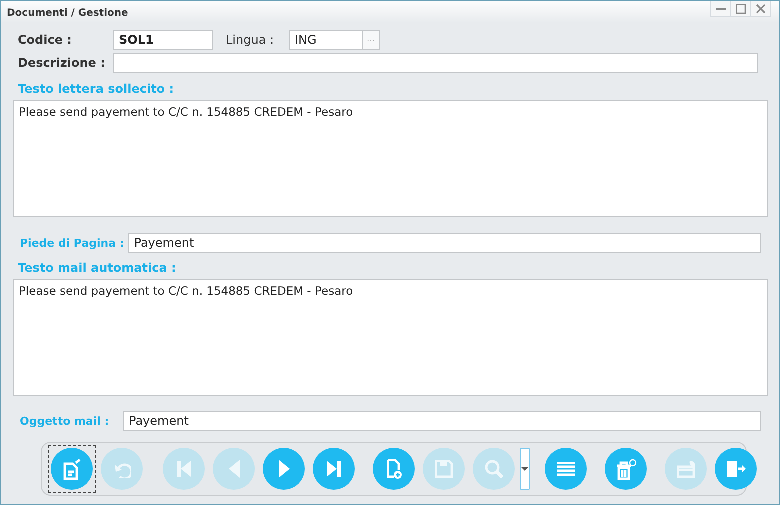 This screenshot has width=780, height=505. Describe the element at coordinates (97, 89) in the screenshot. I see `section-label: Testo lettera sollecito :` at that location.